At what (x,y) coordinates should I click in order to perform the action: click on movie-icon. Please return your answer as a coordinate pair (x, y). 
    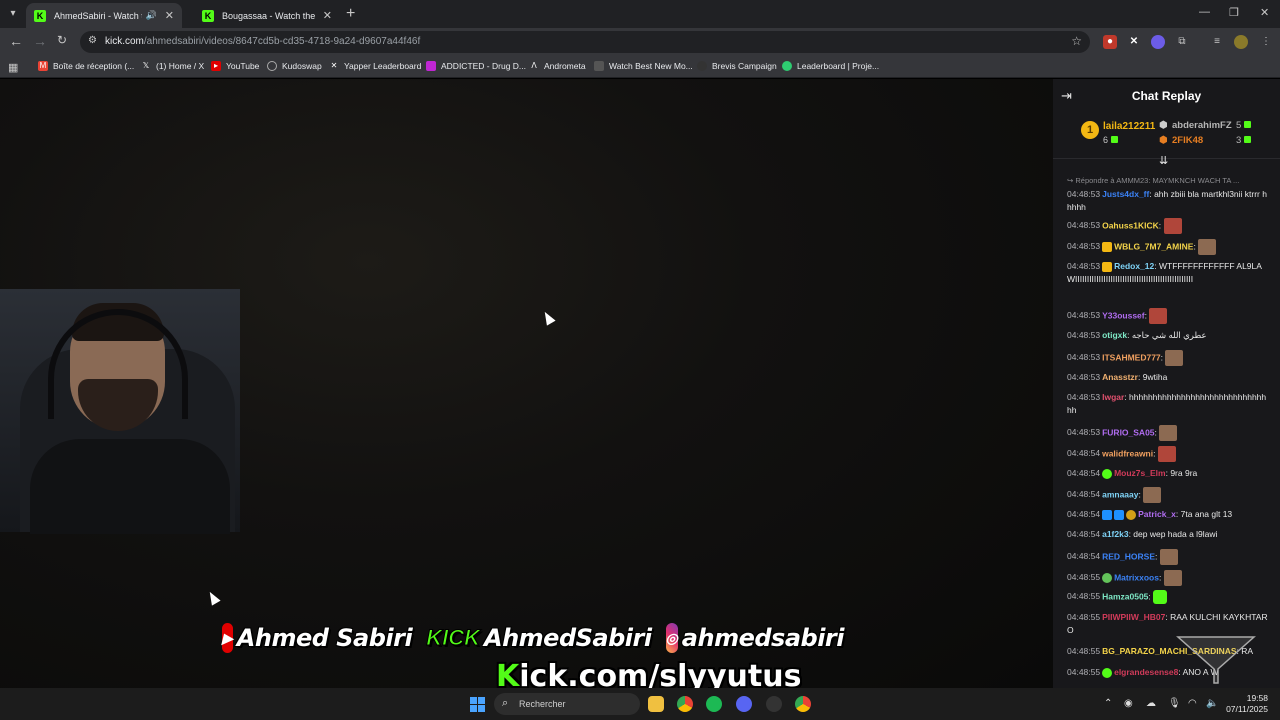
    Looking at the image, I should click on (599, 66).